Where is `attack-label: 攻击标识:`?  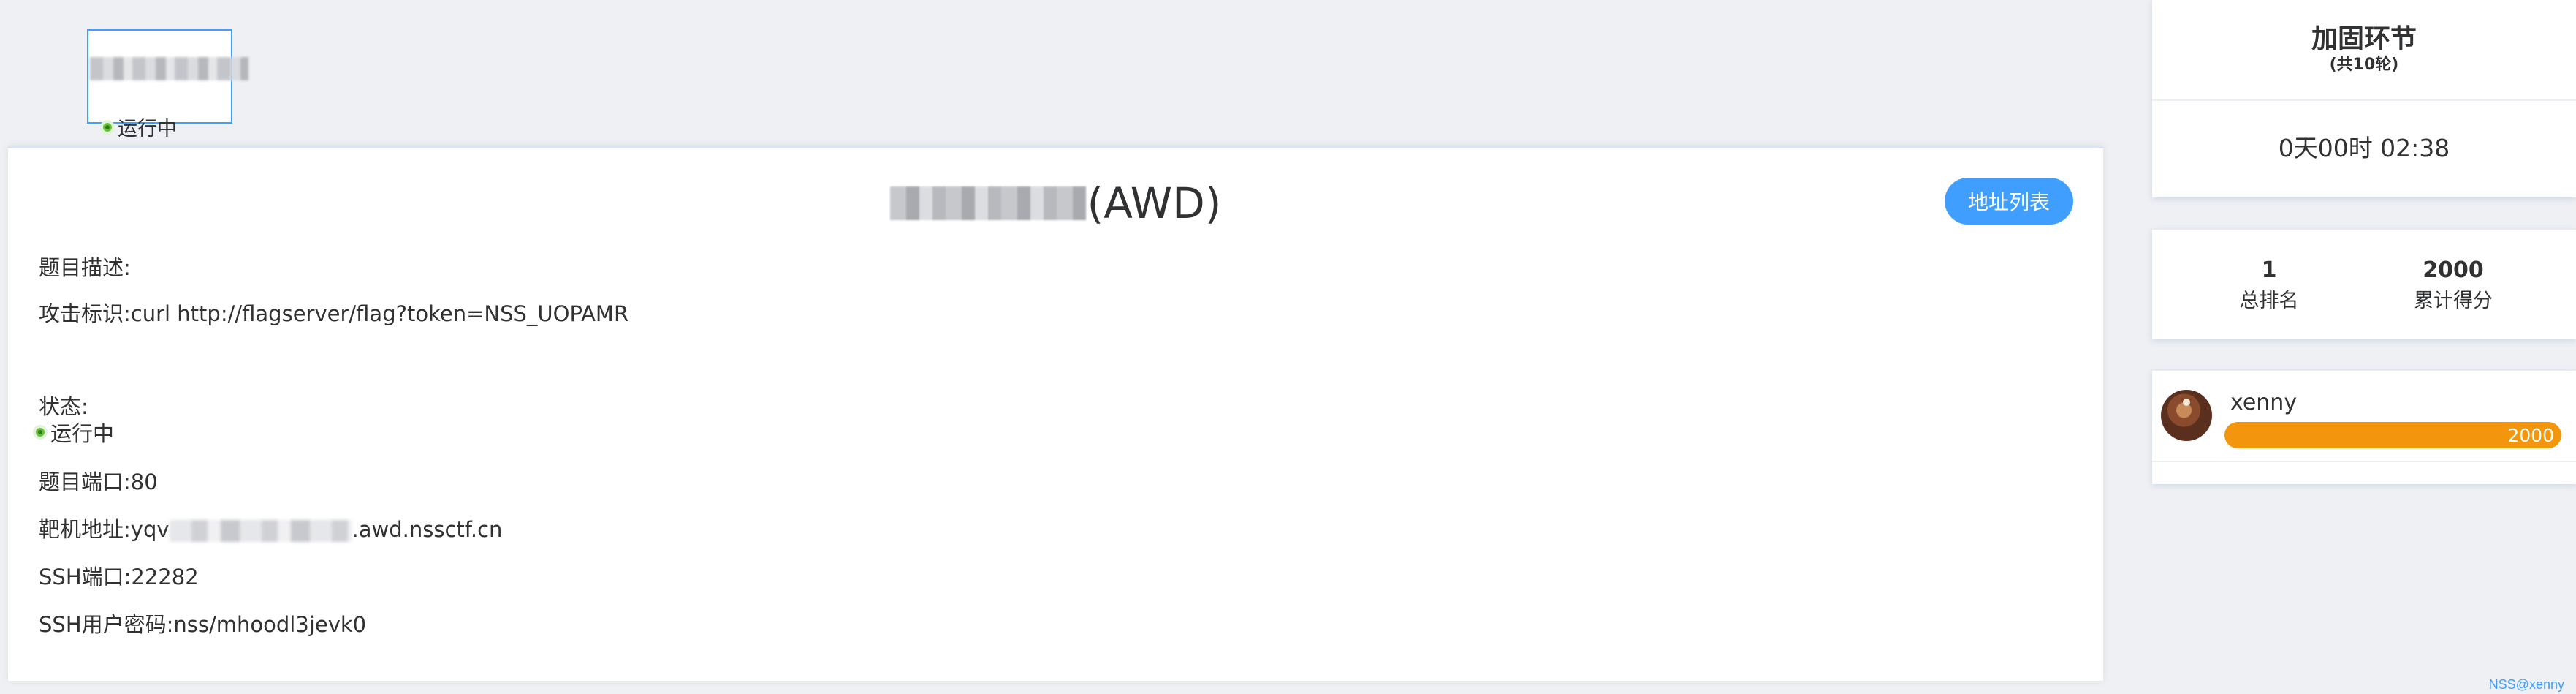
attack-label: 攻击标识: is located at coordinates (85, 313).